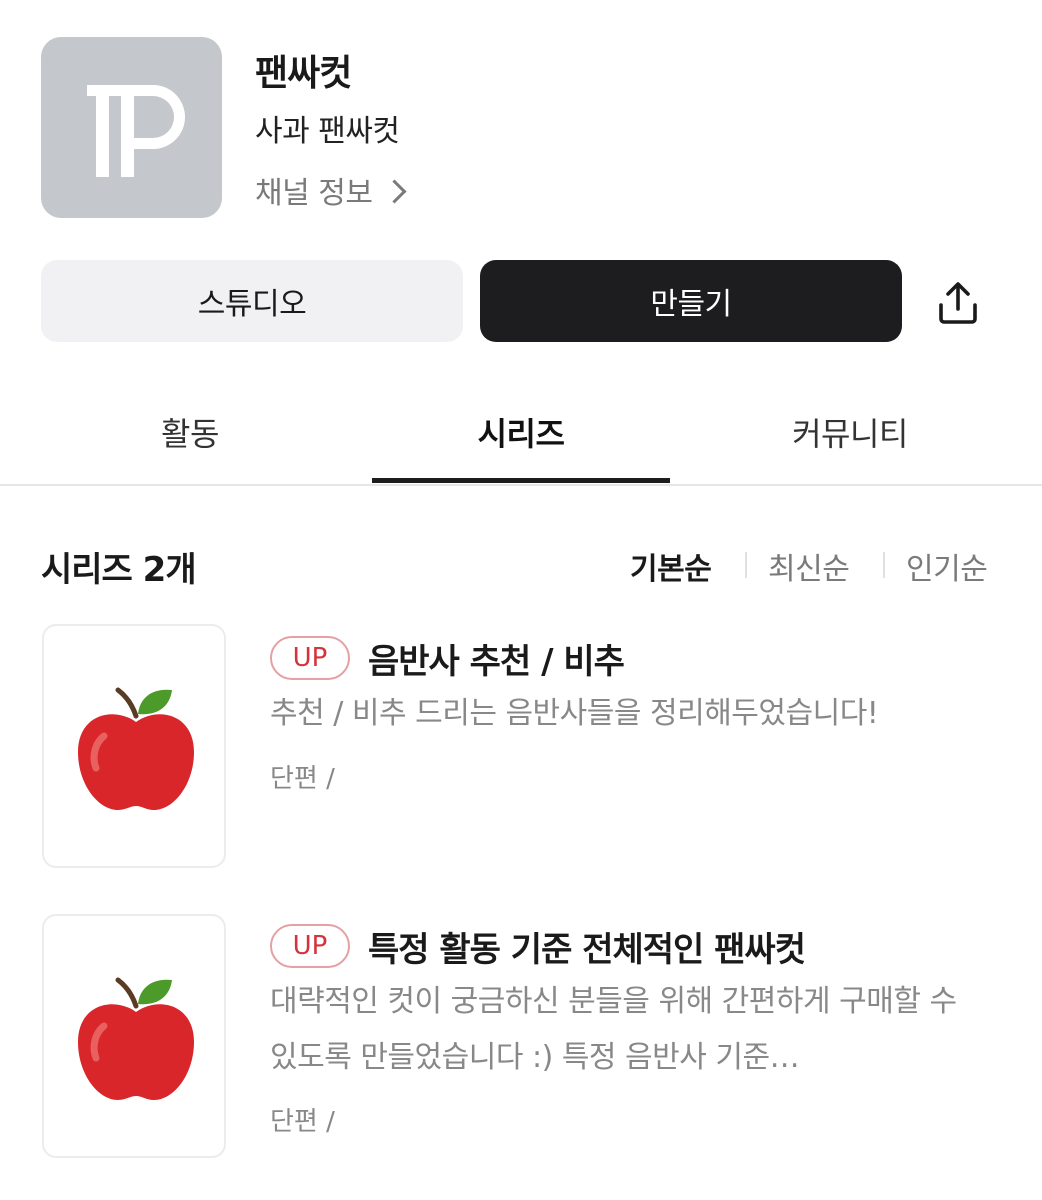 The height and width of the screenshot is (1200, 1042). Describe the element at coordinates (394, 191) in the screenshot. I see `chevron-right-icon` at that location.